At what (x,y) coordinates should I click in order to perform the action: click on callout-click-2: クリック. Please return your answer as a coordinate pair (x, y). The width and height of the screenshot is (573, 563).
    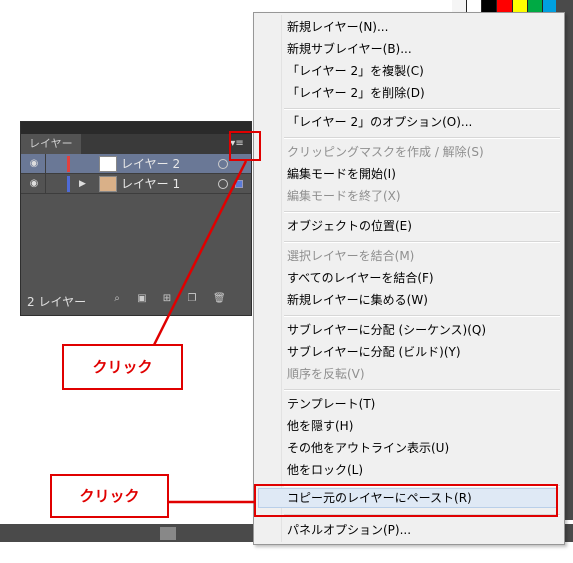
    Looking at the image, I should click on (109, 496).